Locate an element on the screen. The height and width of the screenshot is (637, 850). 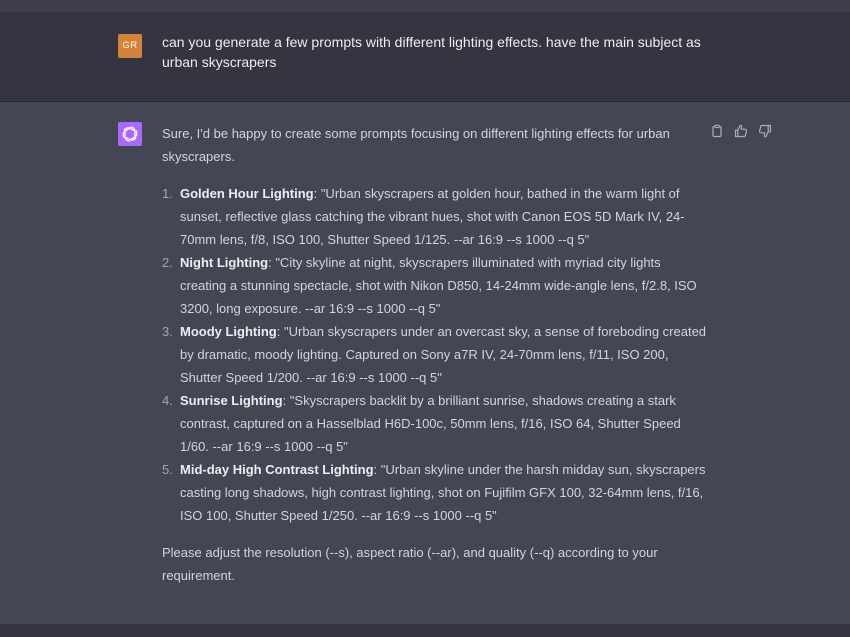
list-item-title: Golden Hour Lighting is located at coordinates (247, 193).